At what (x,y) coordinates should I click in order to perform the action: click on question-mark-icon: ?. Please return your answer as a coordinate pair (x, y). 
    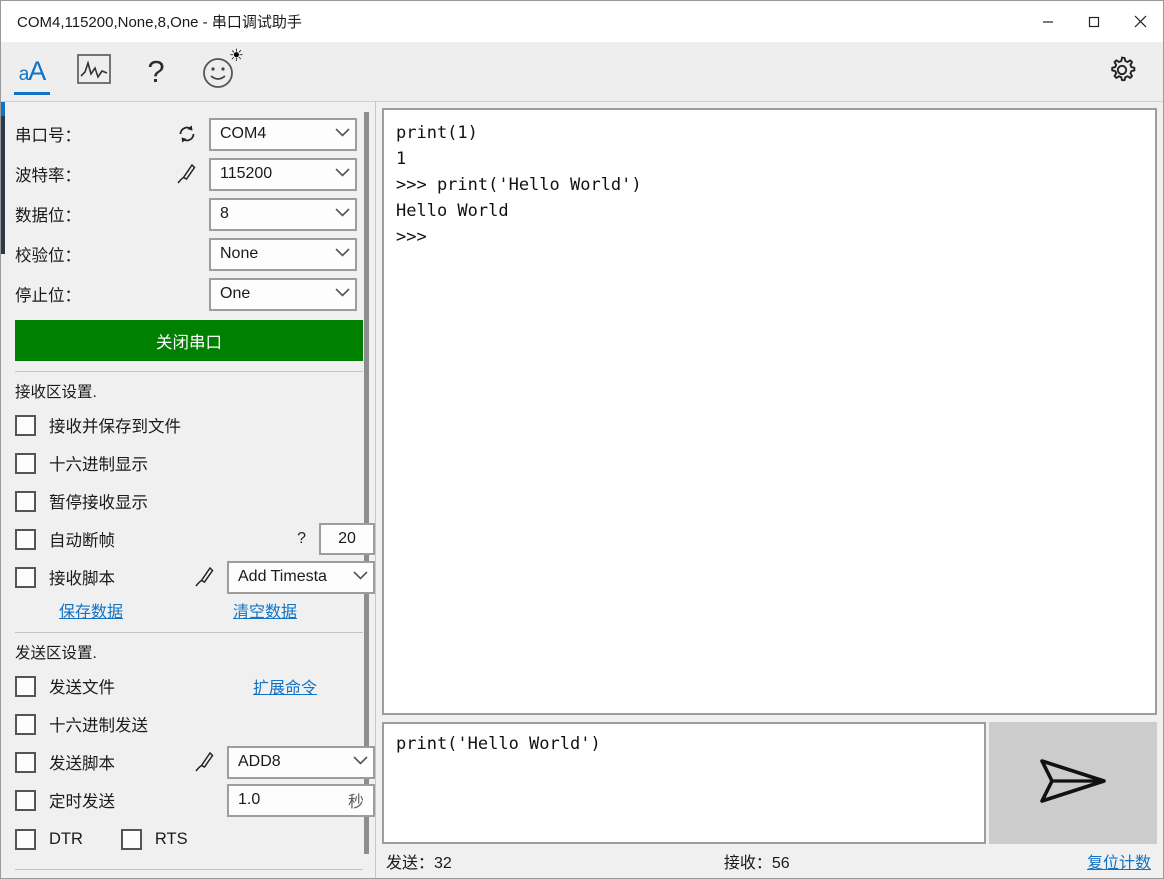
    Looking at the image, I should click on (156, 71).